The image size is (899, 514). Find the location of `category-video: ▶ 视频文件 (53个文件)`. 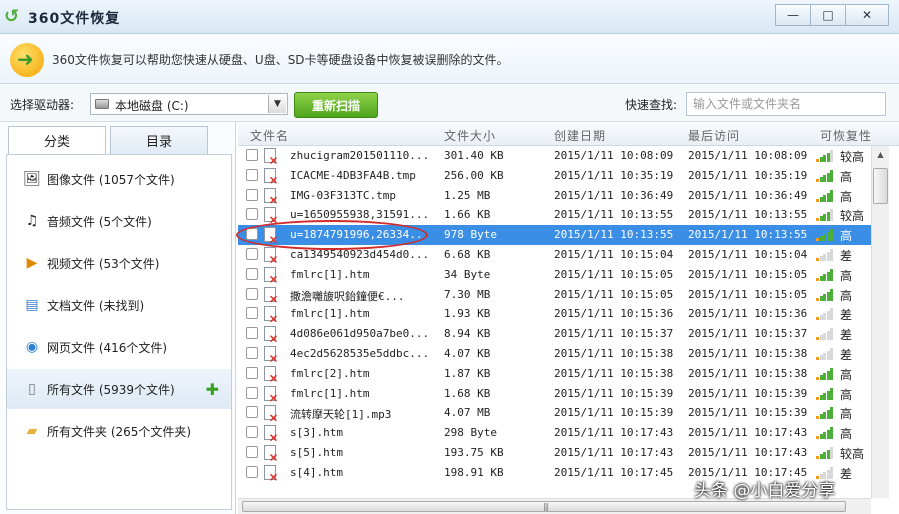

category-video: ▶ 视频文件 (53个文件) is located at coordinates (119, 263).